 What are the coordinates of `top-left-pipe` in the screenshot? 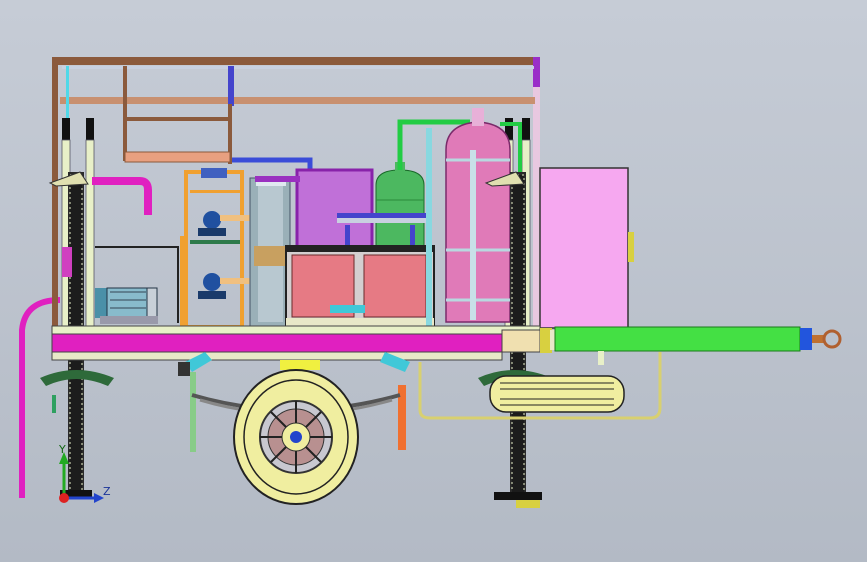 It's located at (122, 196).